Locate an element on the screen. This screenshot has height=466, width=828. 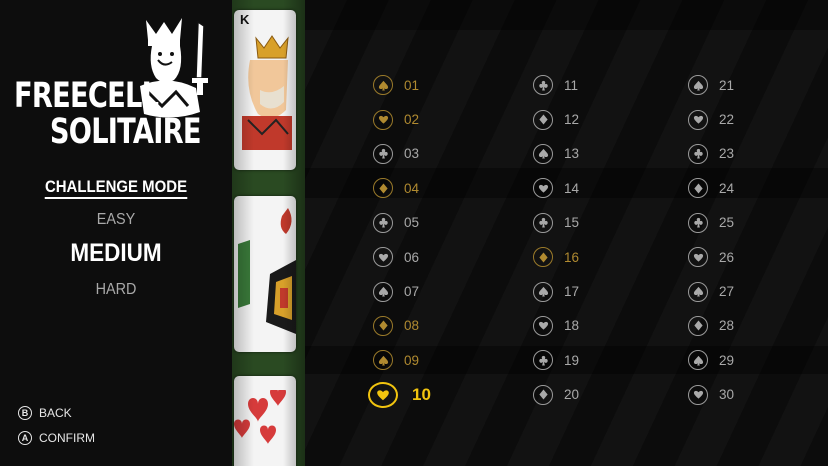
challenge-item: 06 is located at coordinates (402, 257).